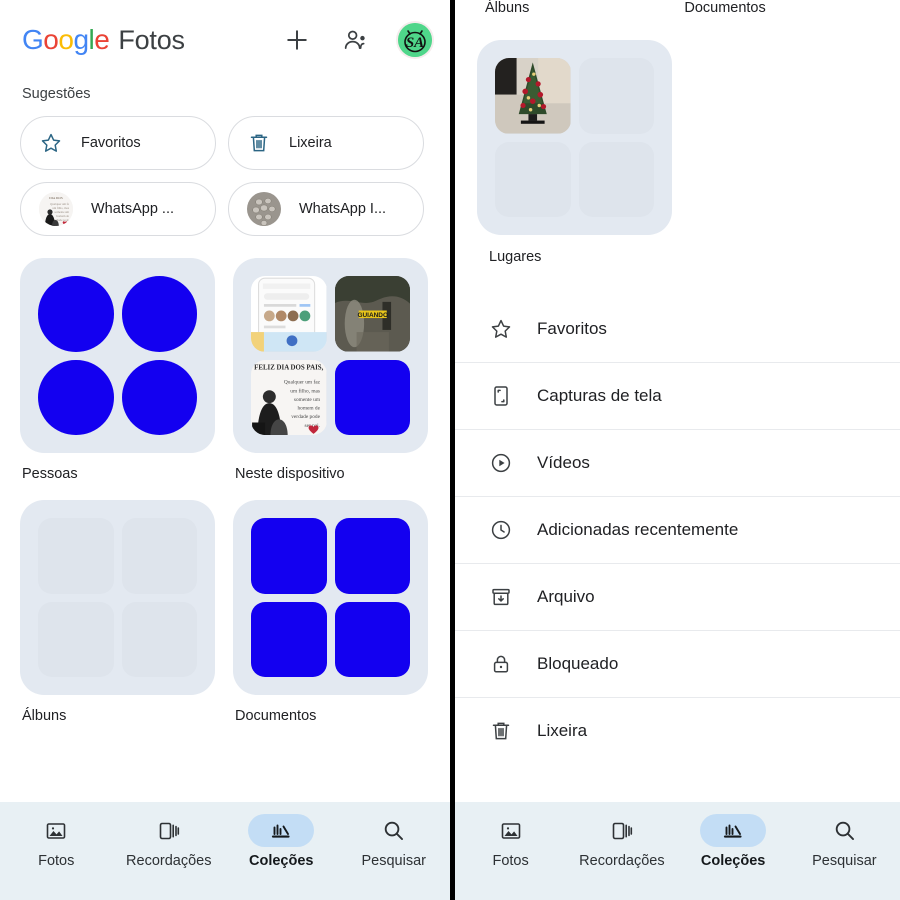 The image size is (900, 900). I want to click on scrolled-card-labels: Álbuns Documentos, so click(677, 9).